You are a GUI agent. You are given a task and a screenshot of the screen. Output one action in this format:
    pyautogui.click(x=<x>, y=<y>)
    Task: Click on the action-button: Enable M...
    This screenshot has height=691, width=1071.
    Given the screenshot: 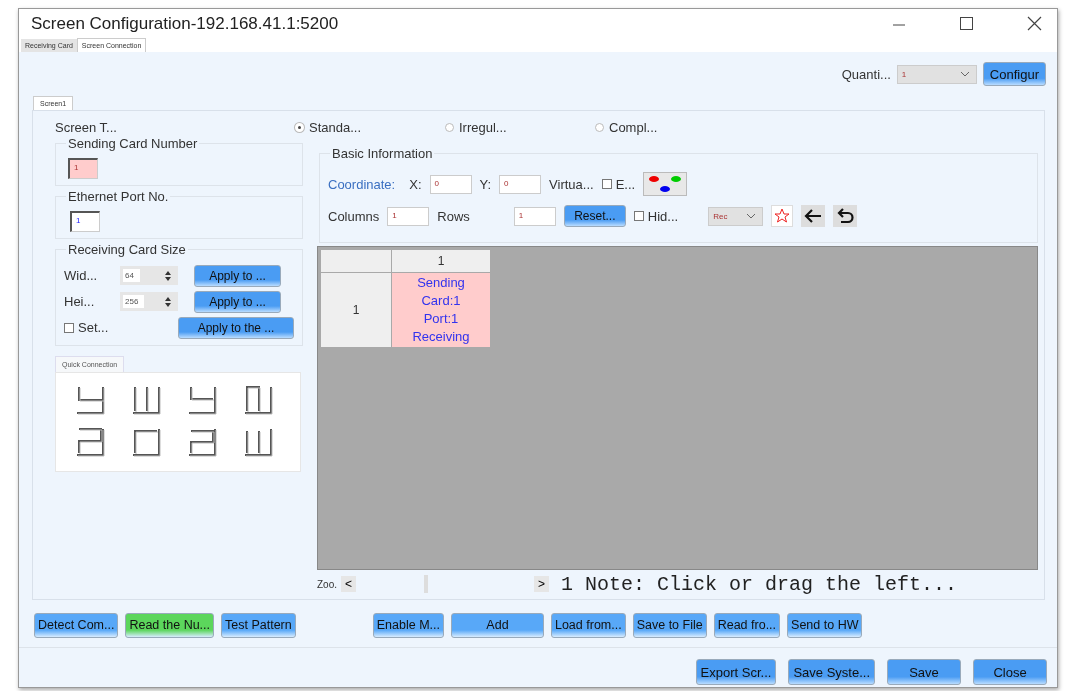 What is the action you would take?
    pyautogui.click(x=408, y=625)
    